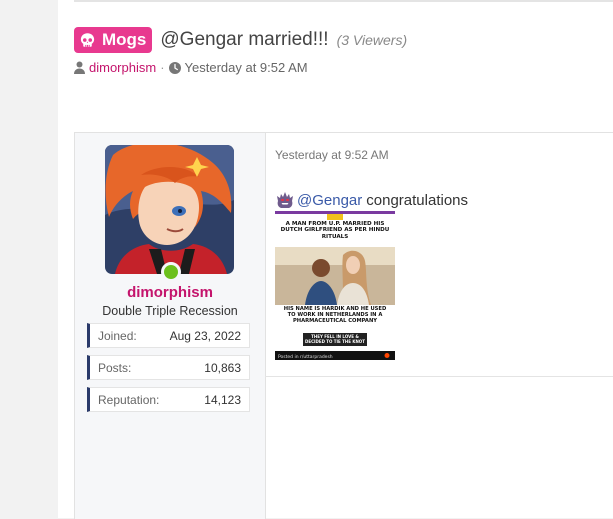  What do you see at coordinates (285, 200) in the screenshot?
I see `gengar-icon` at bounding box center [285, 200].